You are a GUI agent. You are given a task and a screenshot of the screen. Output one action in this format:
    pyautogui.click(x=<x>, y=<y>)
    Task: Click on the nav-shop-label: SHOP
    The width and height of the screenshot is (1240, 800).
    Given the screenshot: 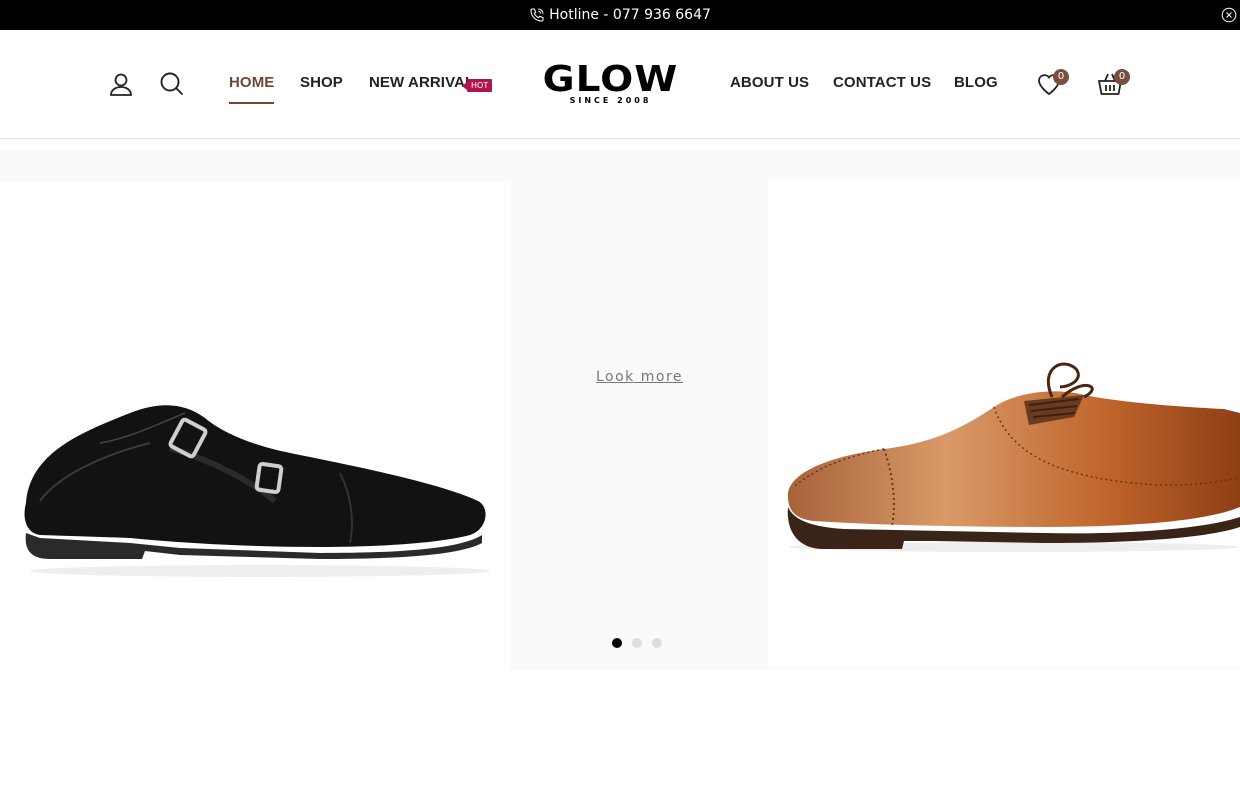 What is the action you would take?
    pyautogui.click(x=321, y=82)
    